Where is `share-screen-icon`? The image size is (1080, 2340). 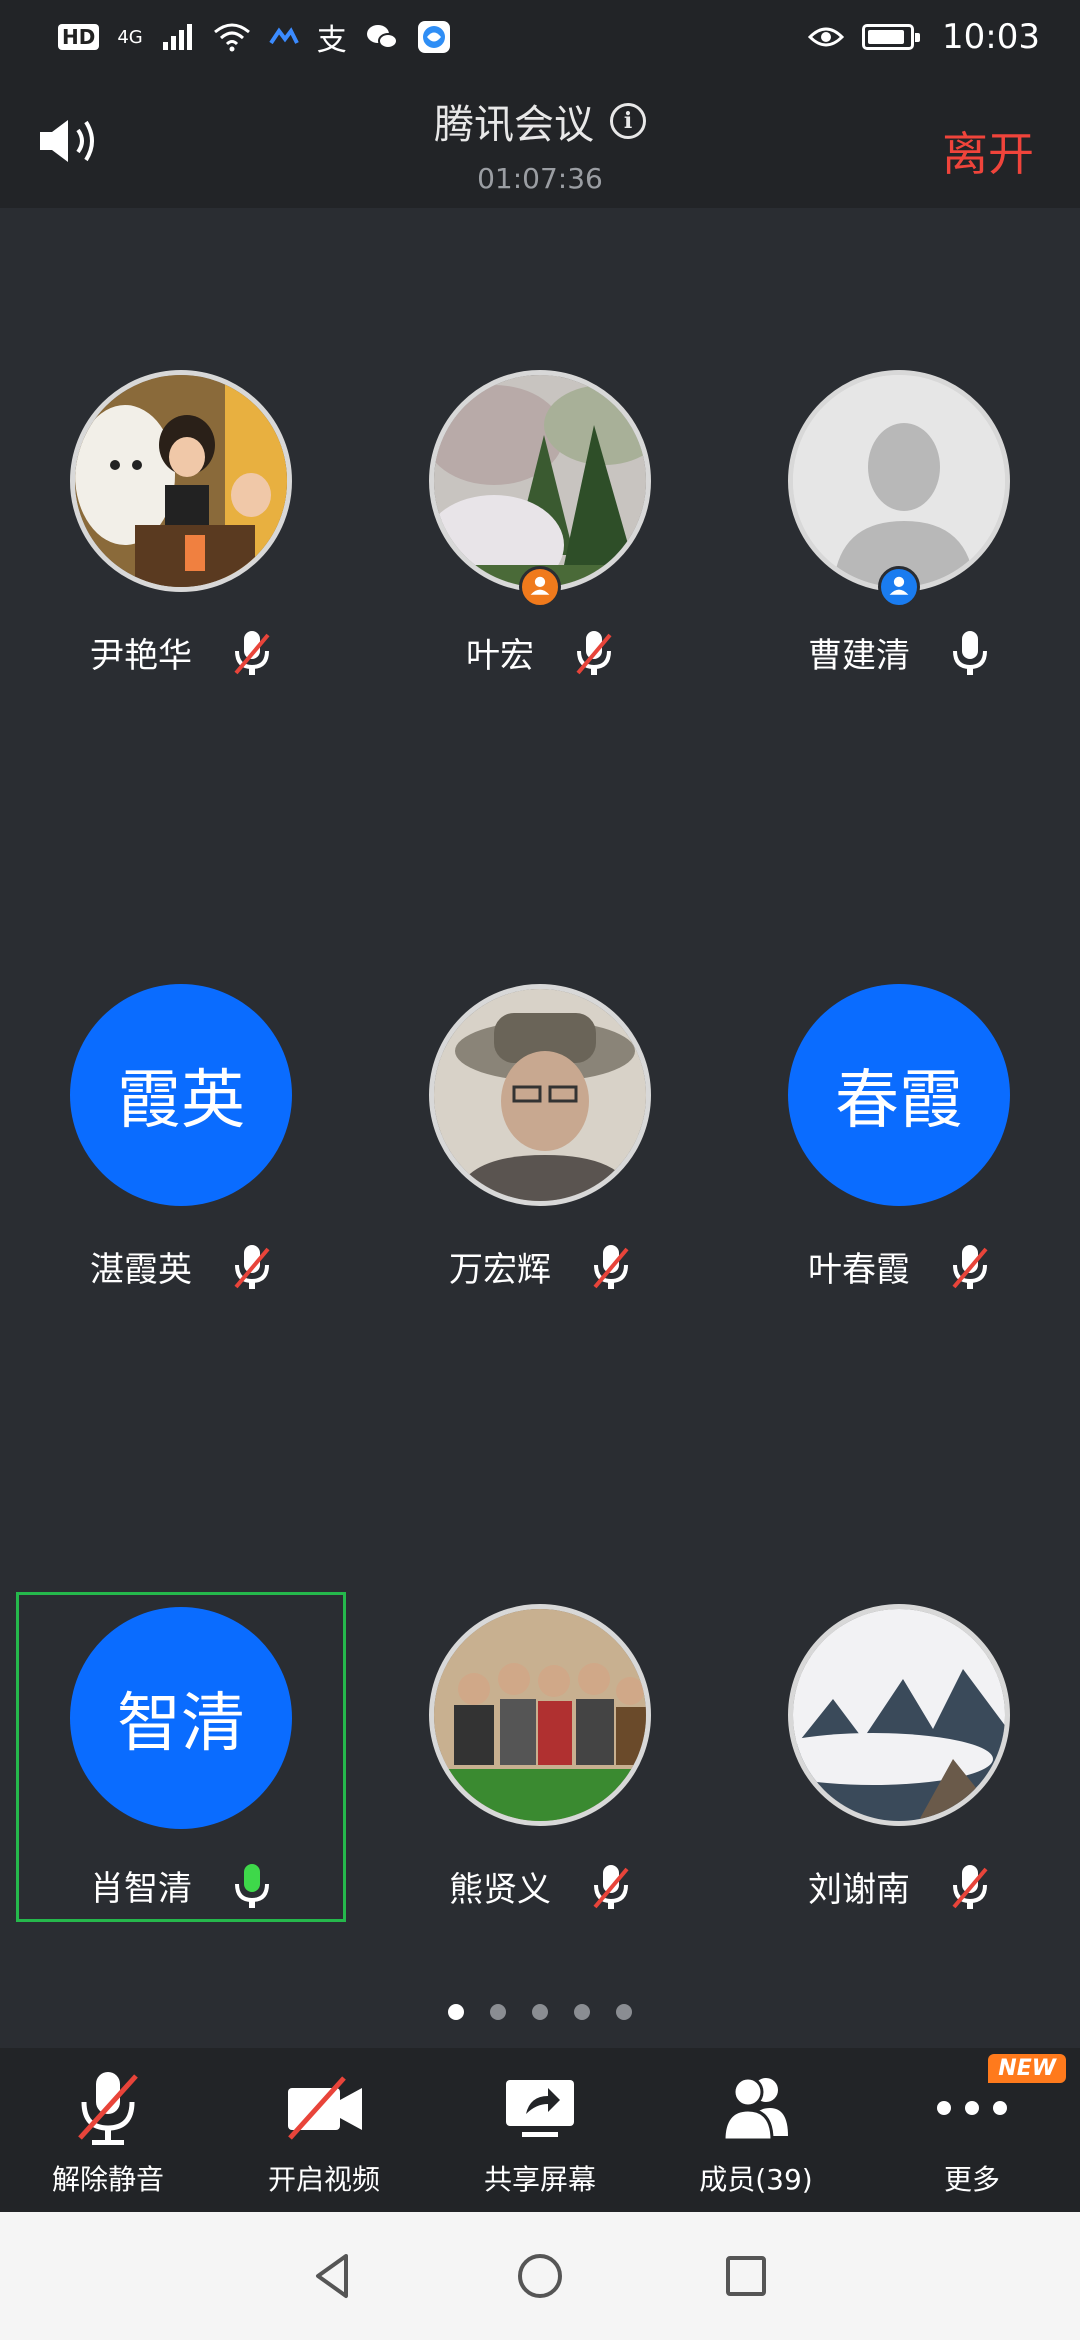 share-screen-icon is located at coordinates (540, 2108).